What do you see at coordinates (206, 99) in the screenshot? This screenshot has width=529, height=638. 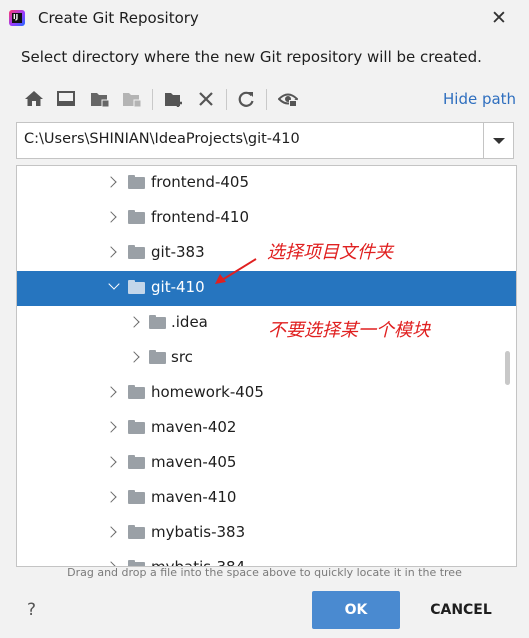 I see `delete-icon` at bounding box center [206, 99].